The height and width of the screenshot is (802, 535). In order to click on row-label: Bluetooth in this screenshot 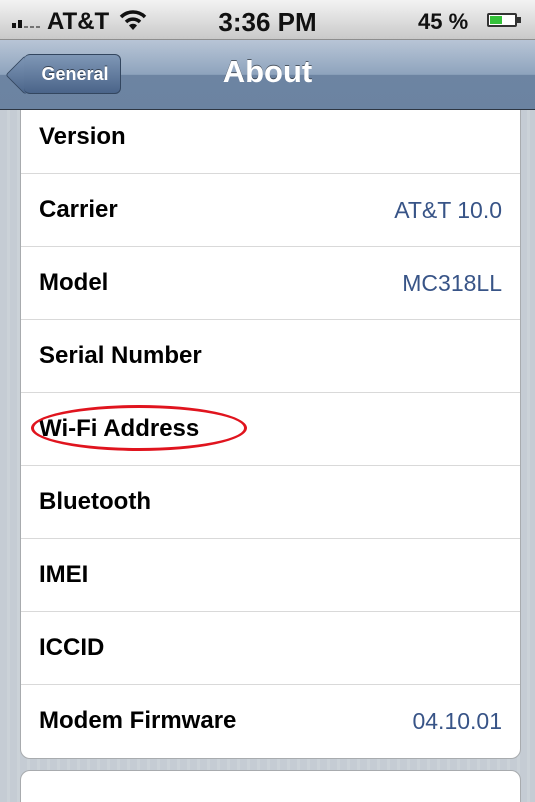, I will do `click(95, 501)`.